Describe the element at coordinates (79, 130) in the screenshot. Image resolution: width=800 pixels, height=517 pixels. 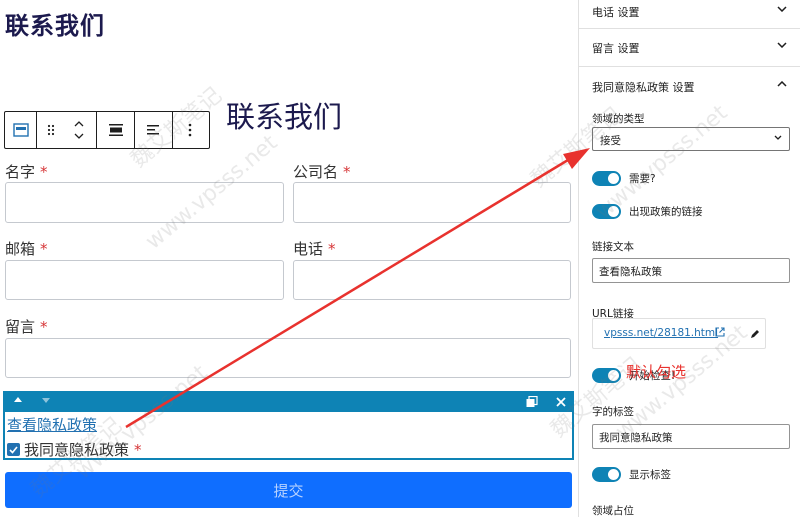
I see `move-up-down-icon` at that location.